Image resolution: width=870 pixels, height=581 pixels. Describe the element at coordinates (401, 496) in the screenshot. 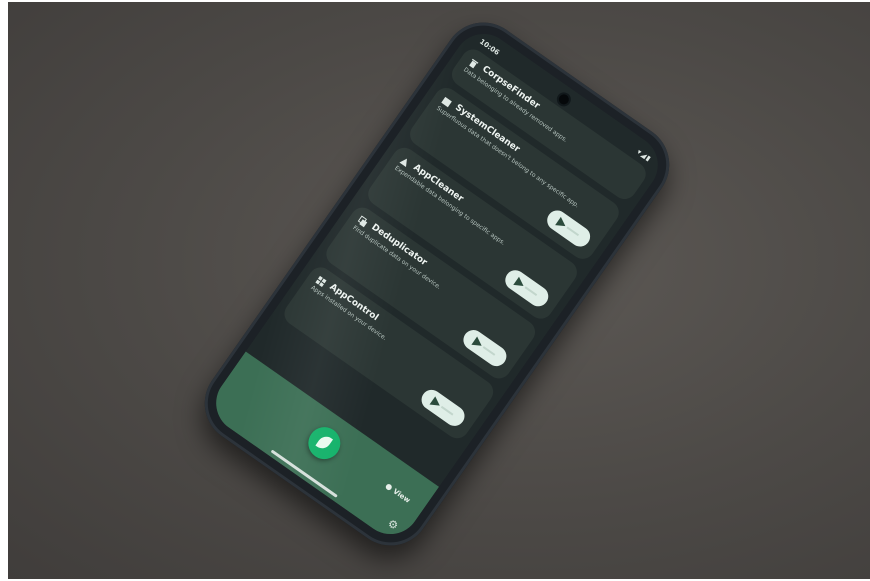

I see `view-label: View` at that location.